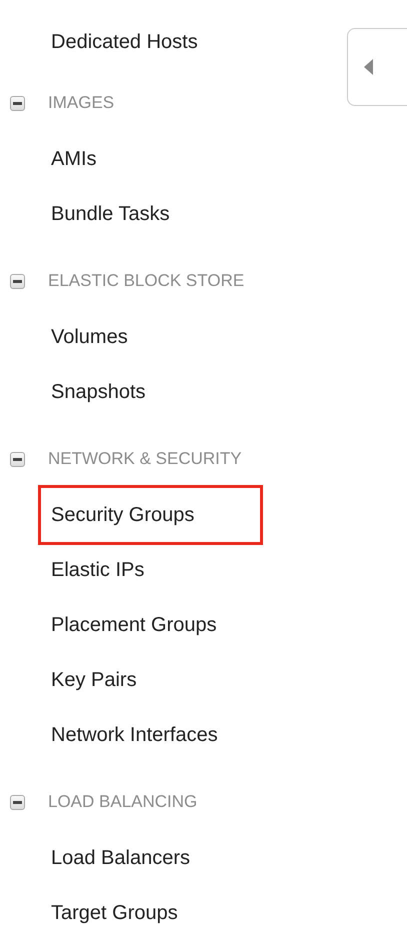 This screenshot has height=939, width=407. I want to click on section-title: ELASTIC BLOCK STORE, so click(146, 281).